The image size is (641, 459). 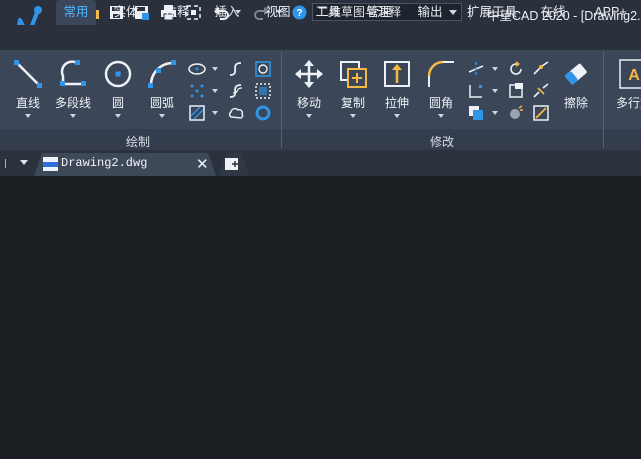 I want to click on new-drawing-icon, so click(x=231, y=164).